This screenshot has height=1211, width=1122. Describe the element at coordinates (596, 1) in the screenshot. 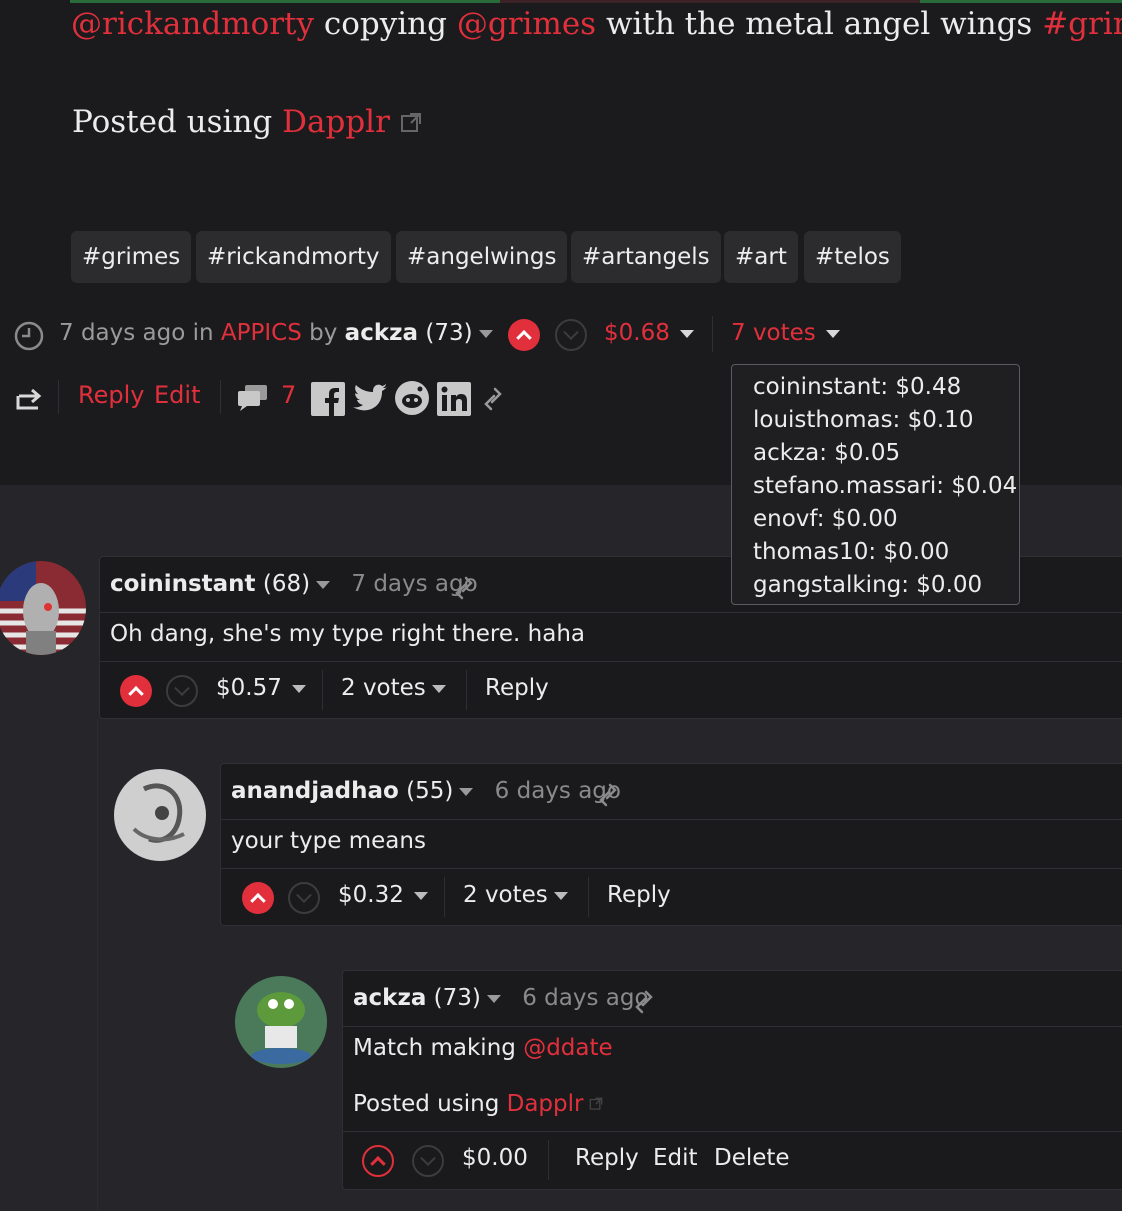

I see `post-image-bottom-edge` at that location.